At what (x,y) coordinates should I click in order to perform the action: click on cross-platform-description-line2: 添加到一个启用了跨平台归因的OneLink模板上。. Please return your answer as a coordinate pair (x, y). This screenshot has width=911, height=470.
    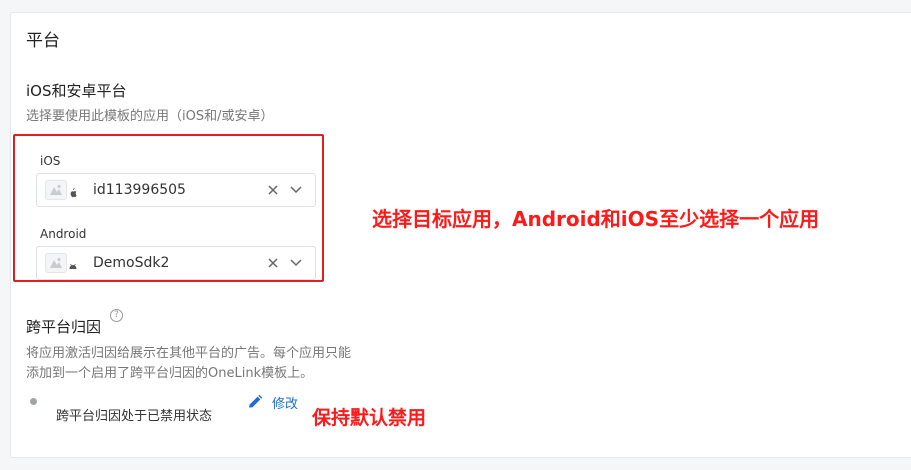
    Looking at the image, I should click on (170, 373).